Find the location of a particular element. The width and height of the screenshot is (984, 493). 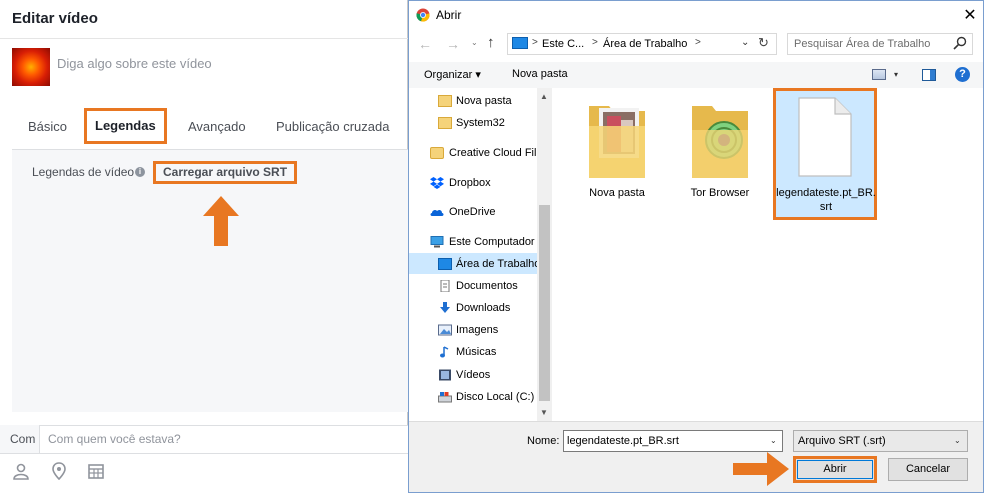

nav-item-creative-cloud: Creative Cloud Fil is located at coordinates (492, 153).